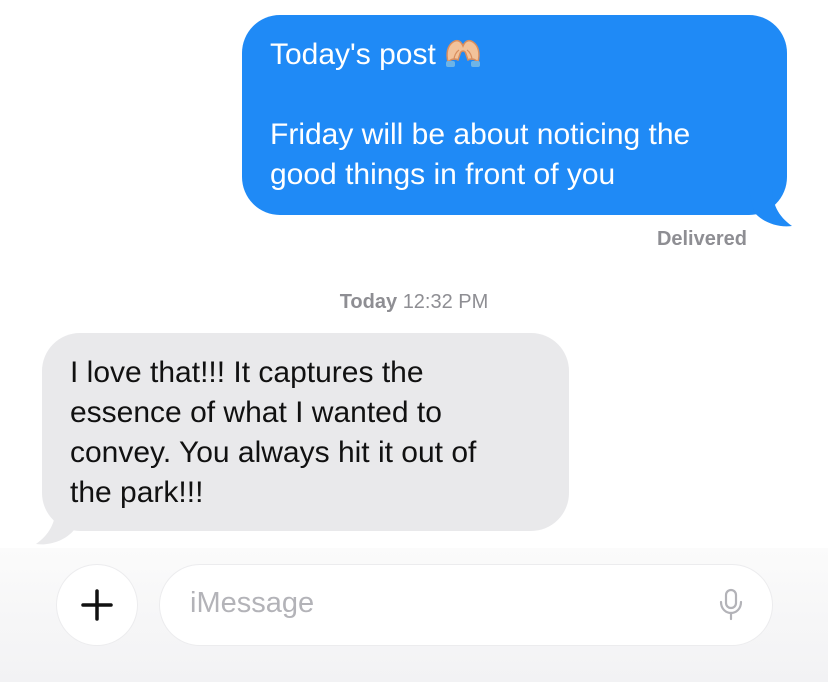 The width and height of the screenshot is (828, 682). What do you see at coordinates (462, 53) in the screenshot?
I see `heart-hands-icon` at bounding box center [462, 53].